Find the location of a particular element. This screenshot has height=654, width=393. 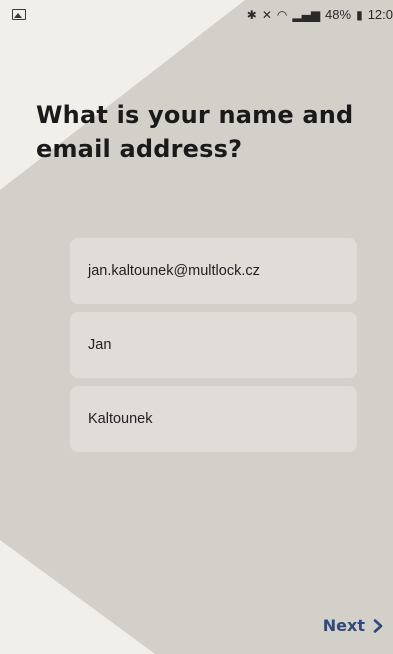

next-label: Next is located at coordinates (343, 625).